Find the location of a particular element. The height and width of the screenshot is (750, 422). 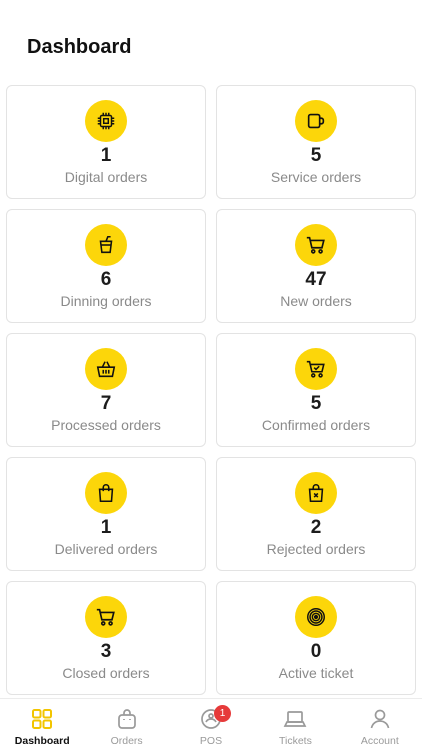

tab-orders: Orders is located at coordinates (126, 724).